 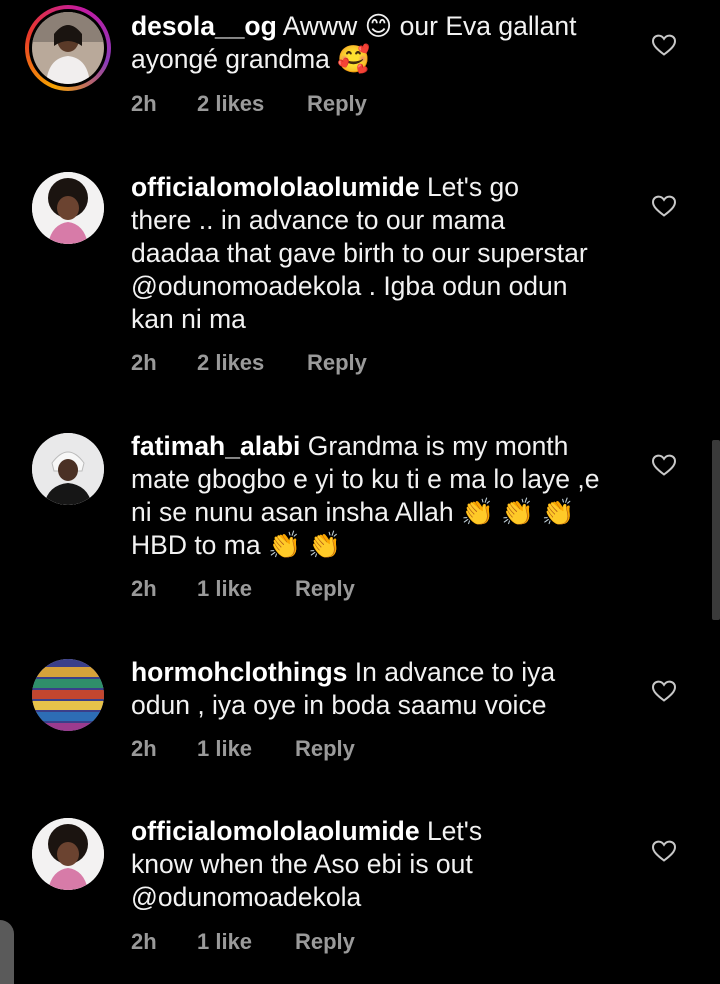 What do you see at coordinates (215, 446) in the screenshot?
I see `comment-username: fatimah_alabi` at bounding box center [215, 446].